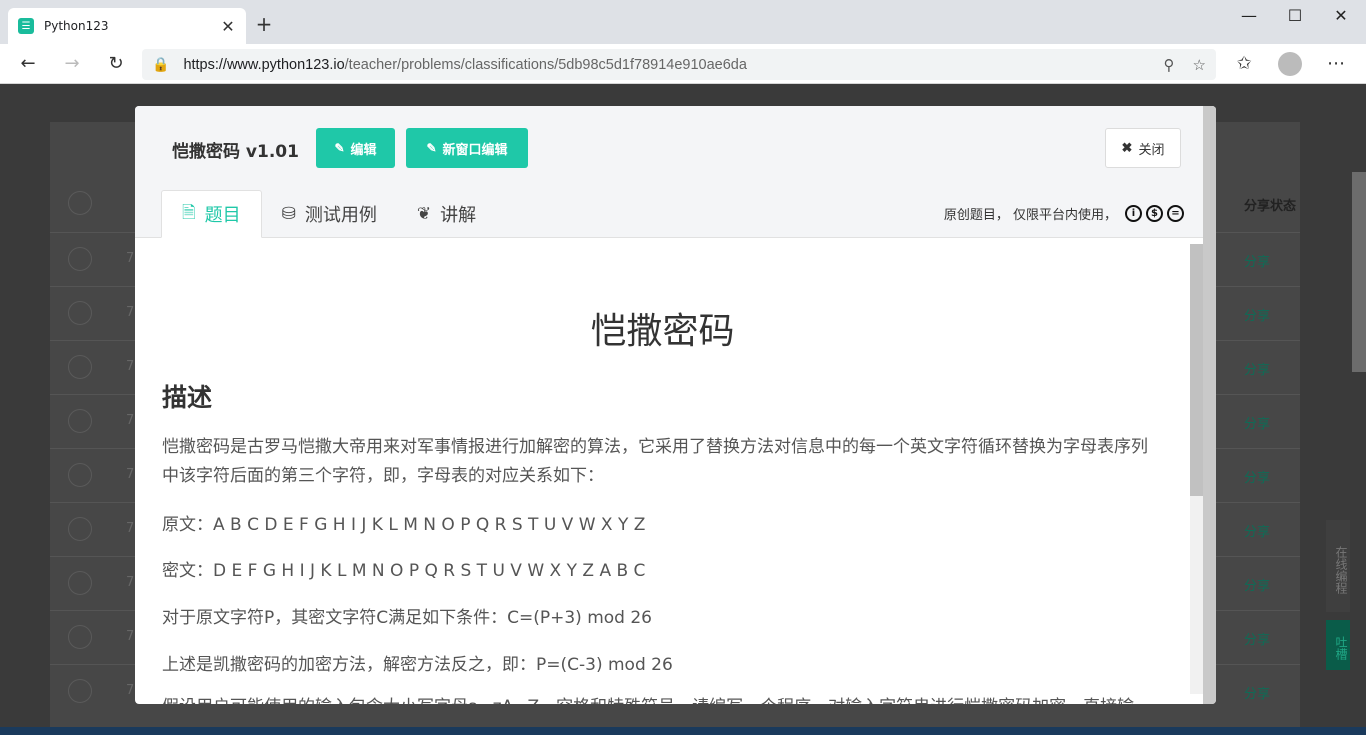 The height and width of the screenshot is (735, 1366). I want to click on modal-tabs: 🗎 题目 ⛁ 测试用例 ❦ 讲解, so click(328, 214).